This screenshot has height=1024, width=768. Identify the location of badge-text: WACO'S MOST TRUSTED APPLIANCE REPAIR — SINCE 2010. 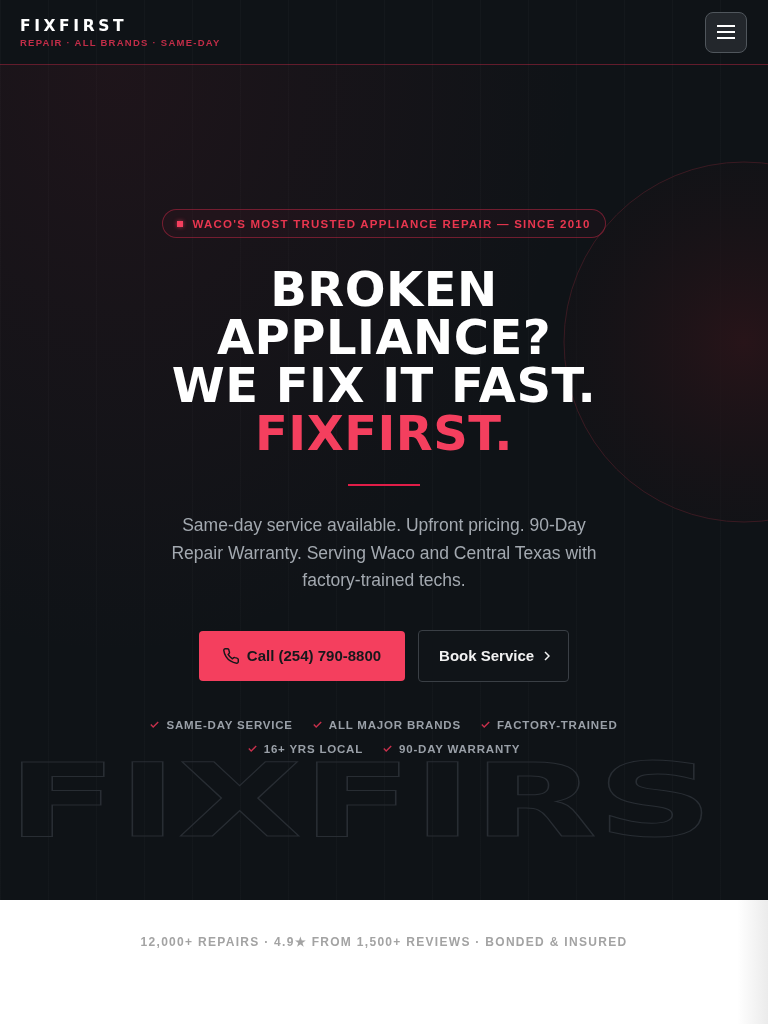
(391, 223).